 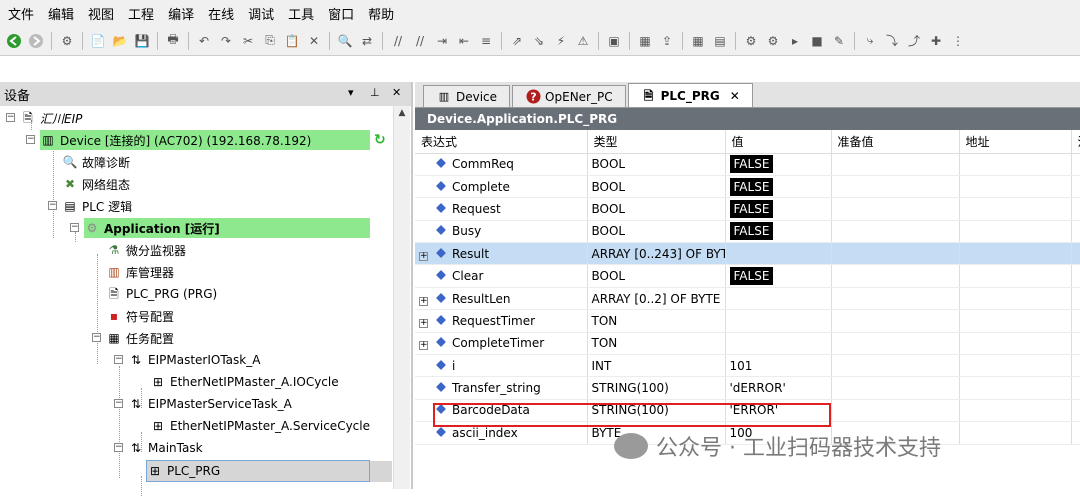 What do you see at coordinates (795, 41) in the screenshot?
I see `run-icon: ▸` at bounding box center [795, 41].